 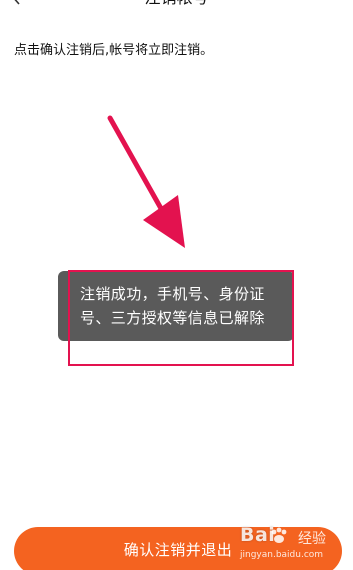 What do you see at coordinates (172, 318) in the screenshot?
I see `toast-line-2: 号、三方授权等信息已解除` at bounding box center [172, 318].